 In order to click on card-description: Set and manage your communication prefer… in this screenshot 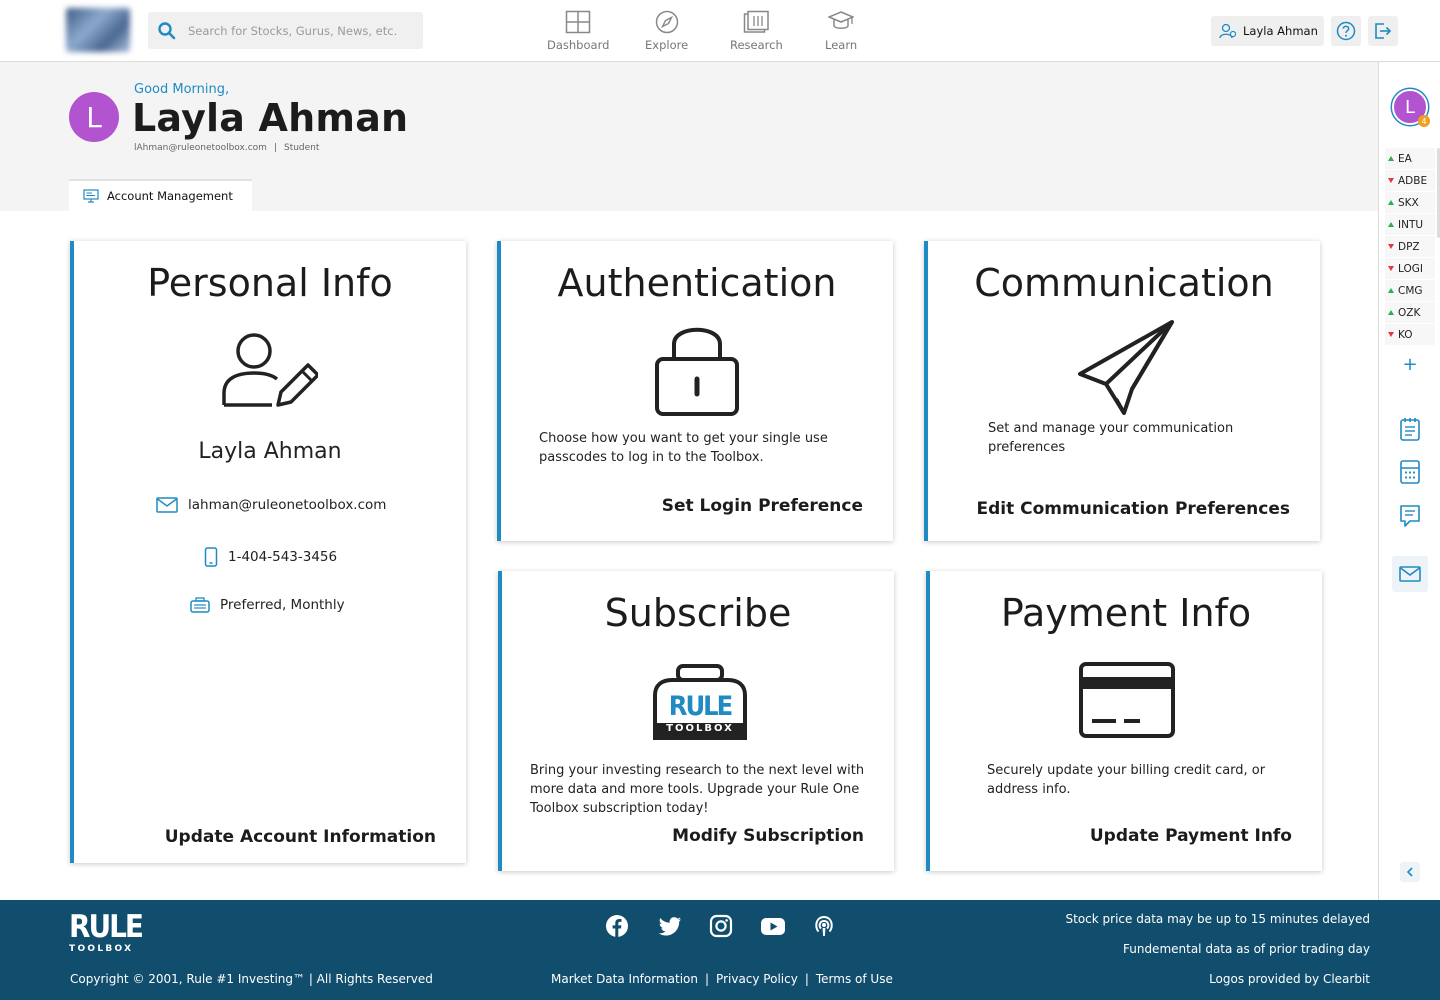, I will do `click(1111, 438)`.